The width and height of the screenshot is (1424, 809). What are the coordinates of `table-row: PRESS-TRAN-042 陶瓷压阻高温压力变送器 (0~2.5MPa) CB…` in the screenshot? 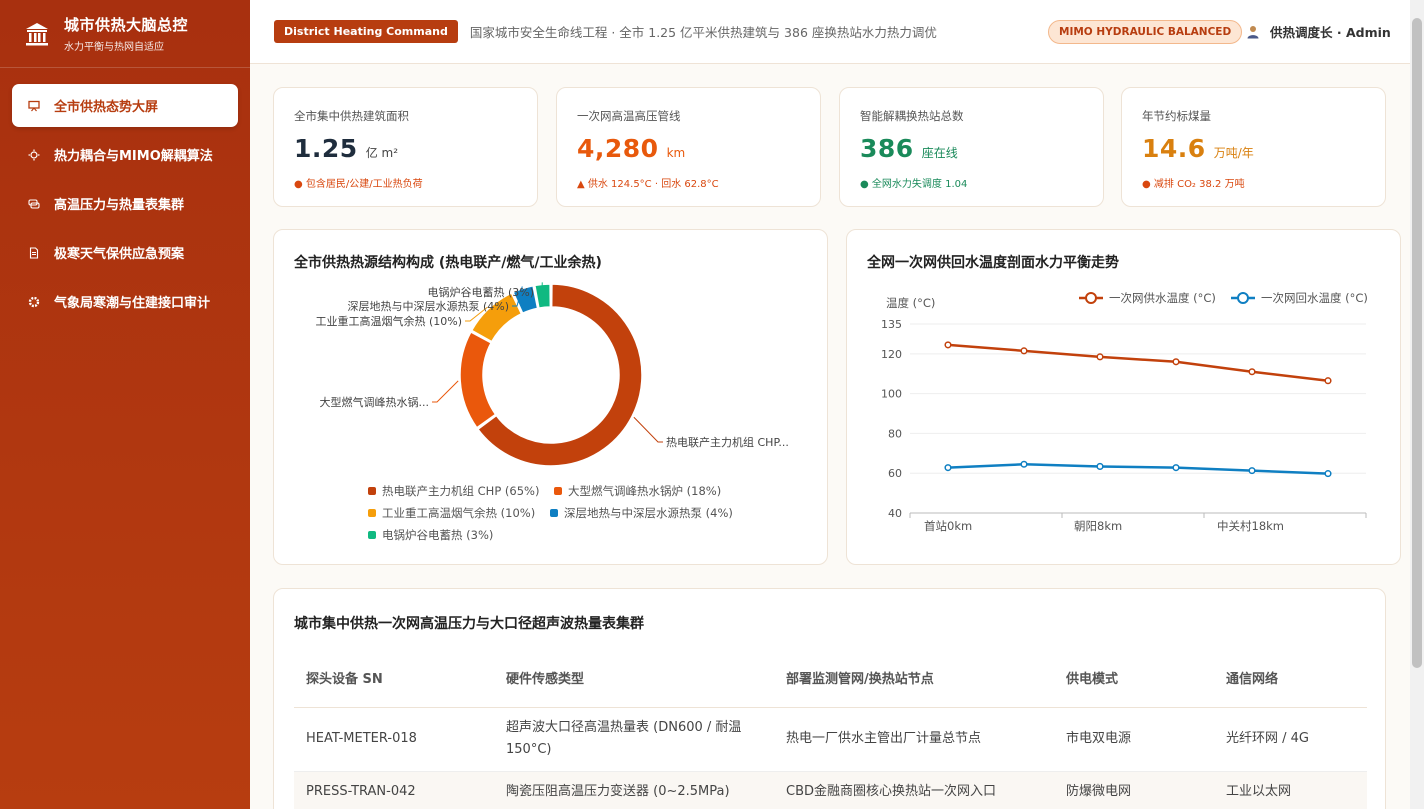 It's located at (830, 790).